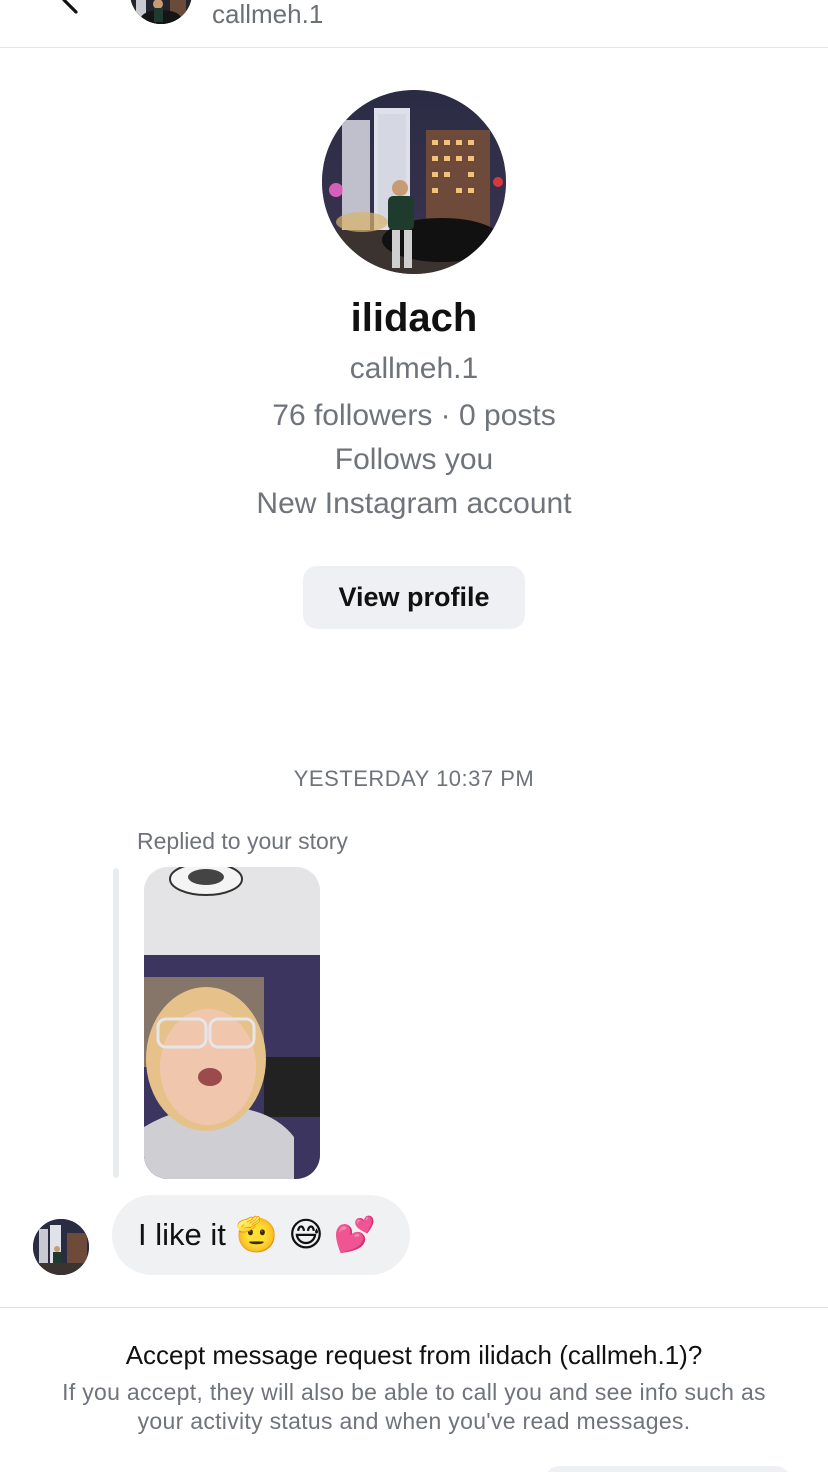 Image resolution: width=828 pixels, height=1472 pixels. Describe the element at coordinates (414, 182) in the screenshot. I see `profile-avatar` at that location.